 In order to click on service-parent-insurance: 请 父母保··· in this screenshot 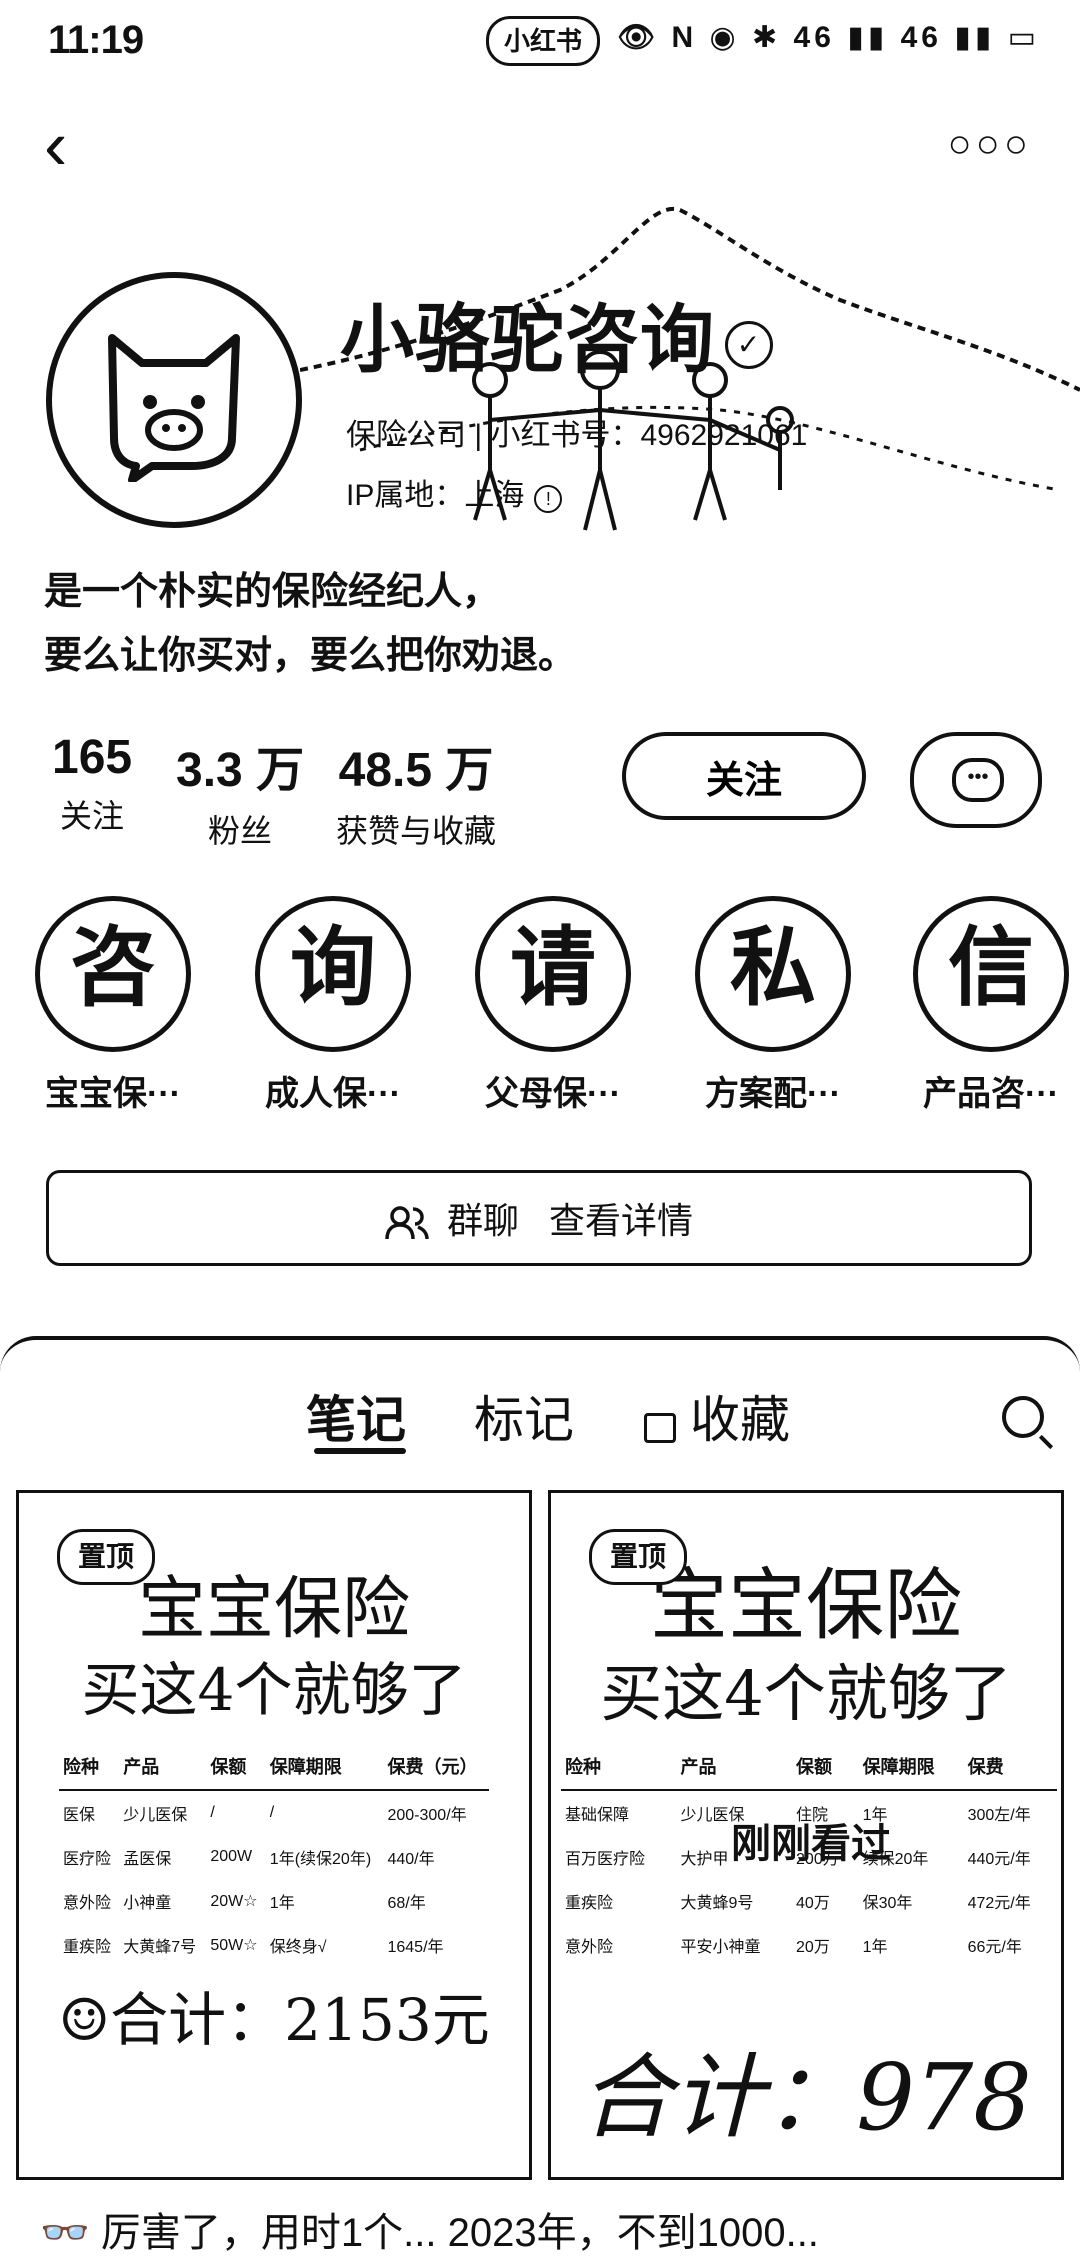, I will do `click(553, 1005)`.